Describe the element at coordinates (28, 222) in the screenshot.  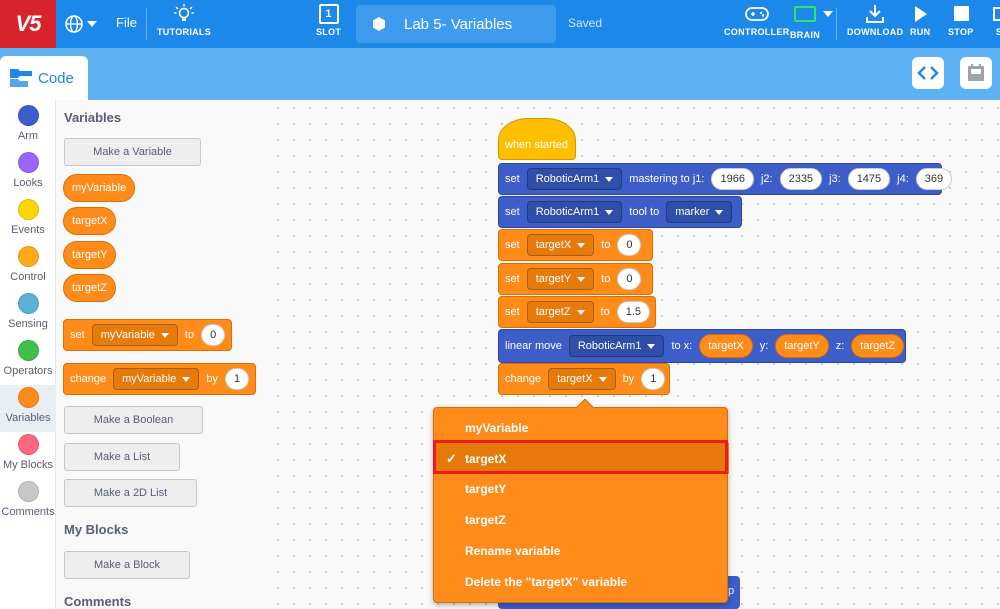
I see `category-events: Events` at that location.